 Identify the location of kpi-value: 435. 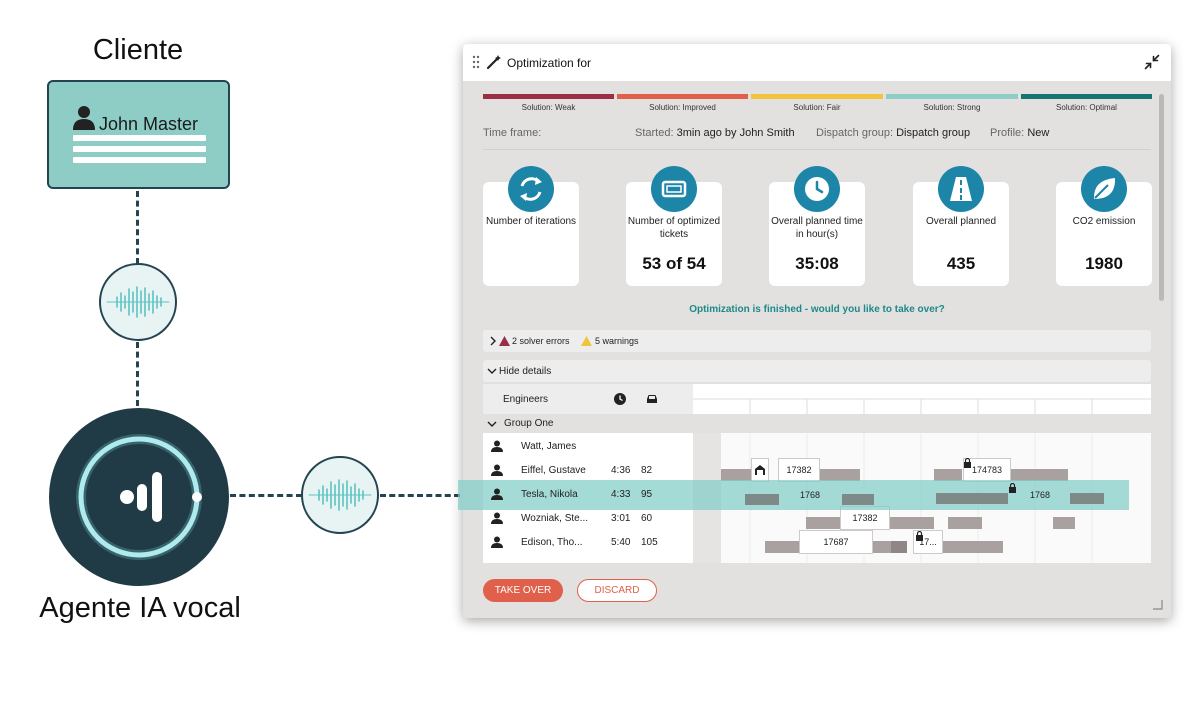
(961, 263).